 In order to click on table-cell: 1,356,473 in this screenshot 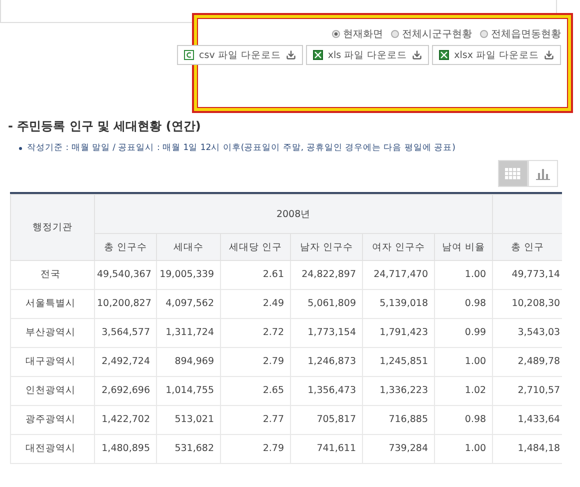, I will do `click(326, 391)`.